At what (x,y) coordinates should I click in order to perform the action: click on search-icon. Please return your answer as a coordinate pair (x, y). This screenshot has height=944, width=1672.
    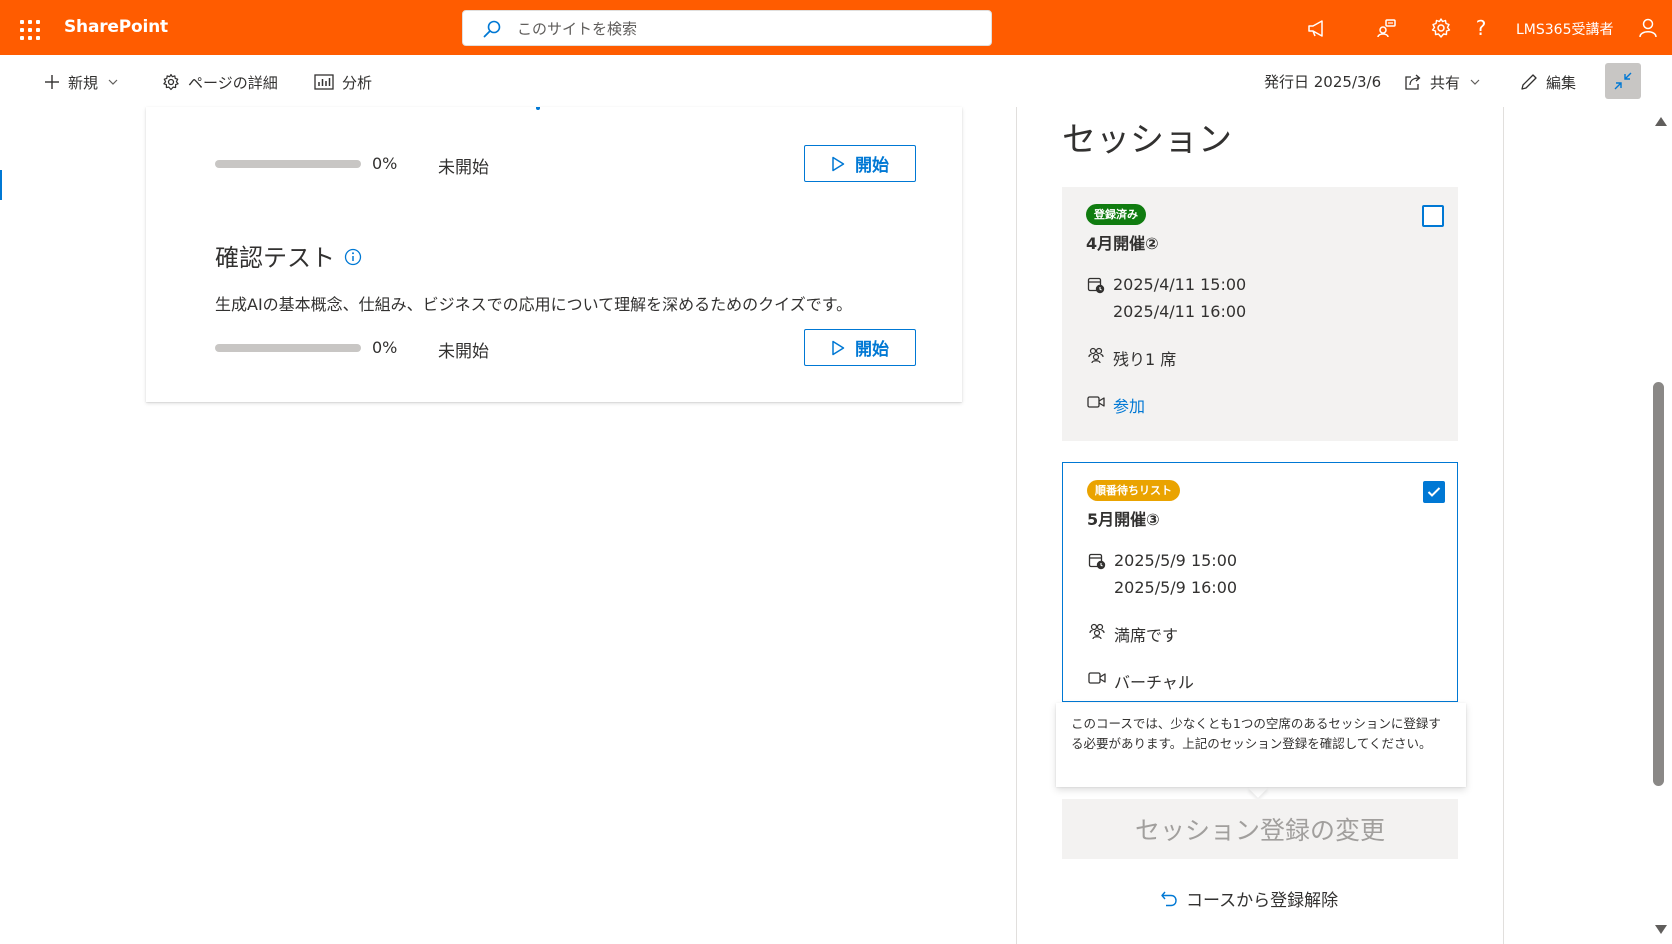
    Looking at the image, I should click on (492, 29).